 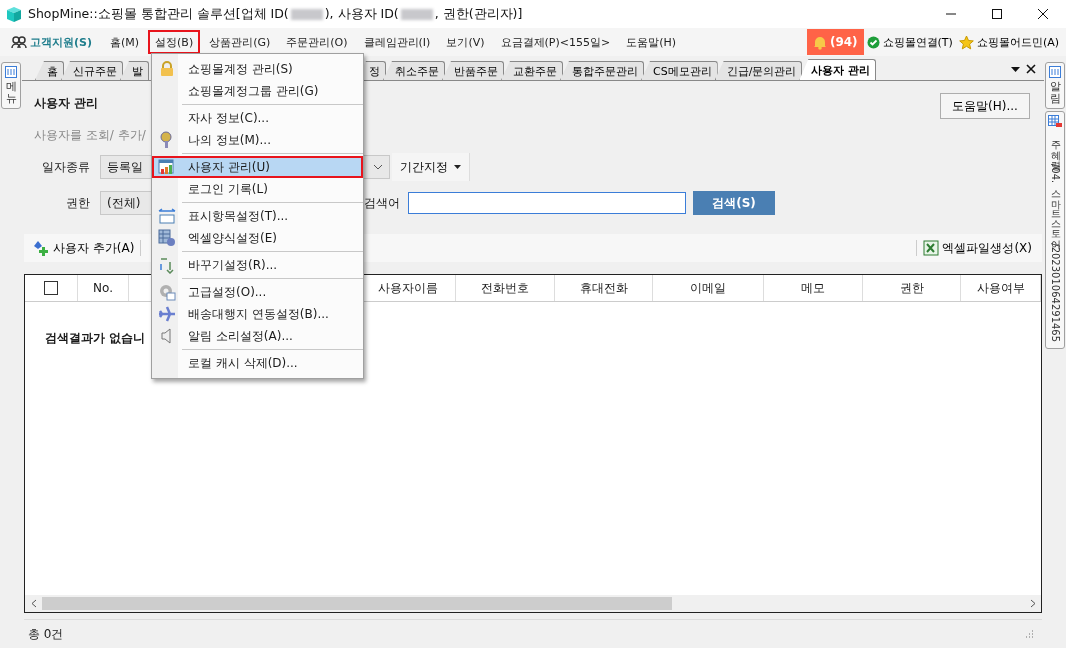 What do you see at coordinates (65, 167) in the screenshot?
I see `field-label: 일자종류` at bounding box center [65, 167].